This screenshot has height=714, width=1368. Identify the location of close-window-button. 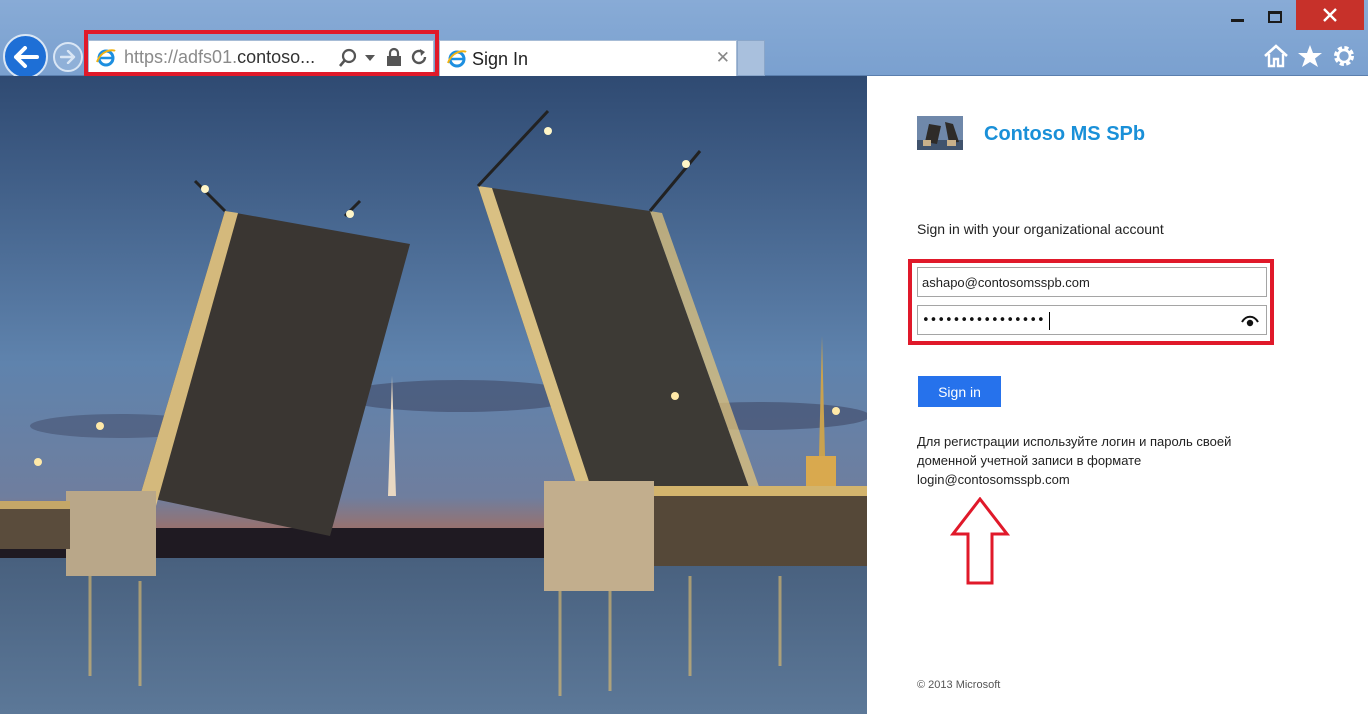
(1330, 15).